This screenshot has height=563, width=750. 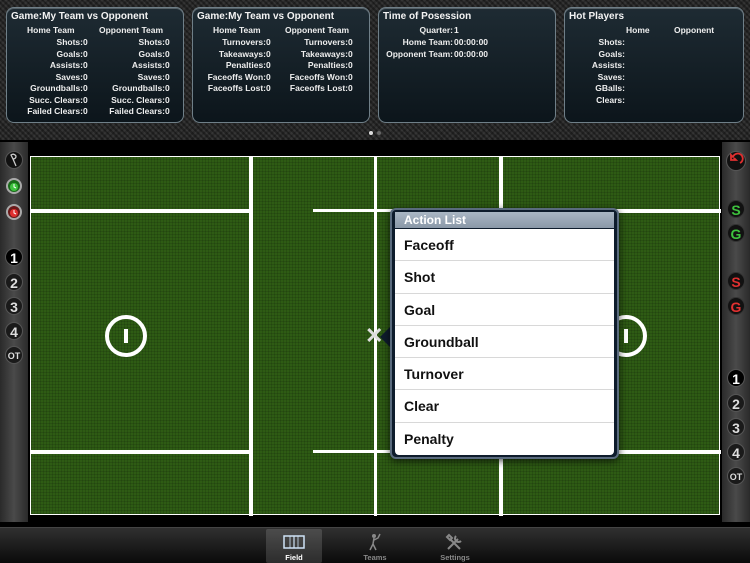 What do you see at coordinates (371, 132) in the screenshot?
I see `page-dot-active` at bounding box center [371, 132].